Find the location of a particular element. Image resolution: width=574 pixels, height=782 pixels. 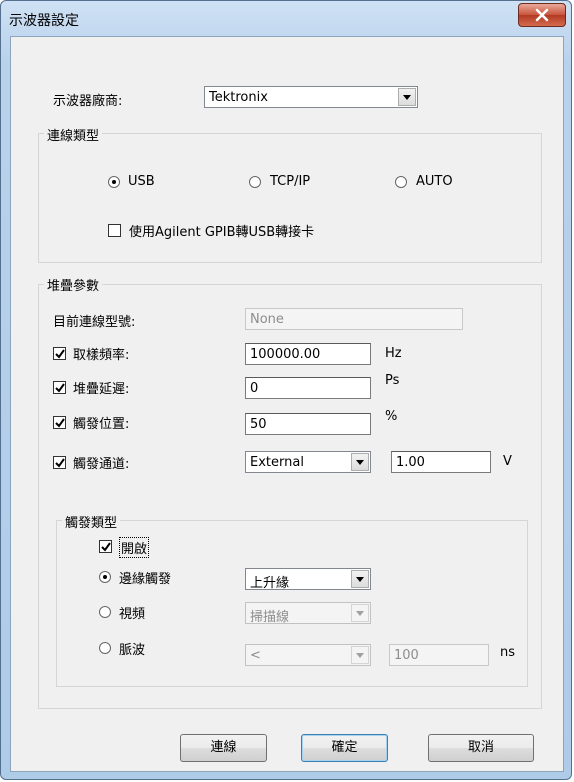

model-field: None is located at coordinates (354, 319).